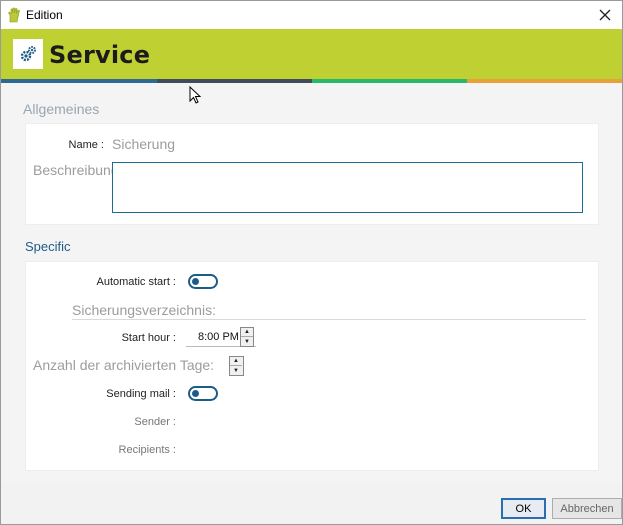 This screenshot has height=525, width=623. Describe the element at coordinates (78, 170) in the screenshot. I see `description-label: Beschreibung:` at that location.